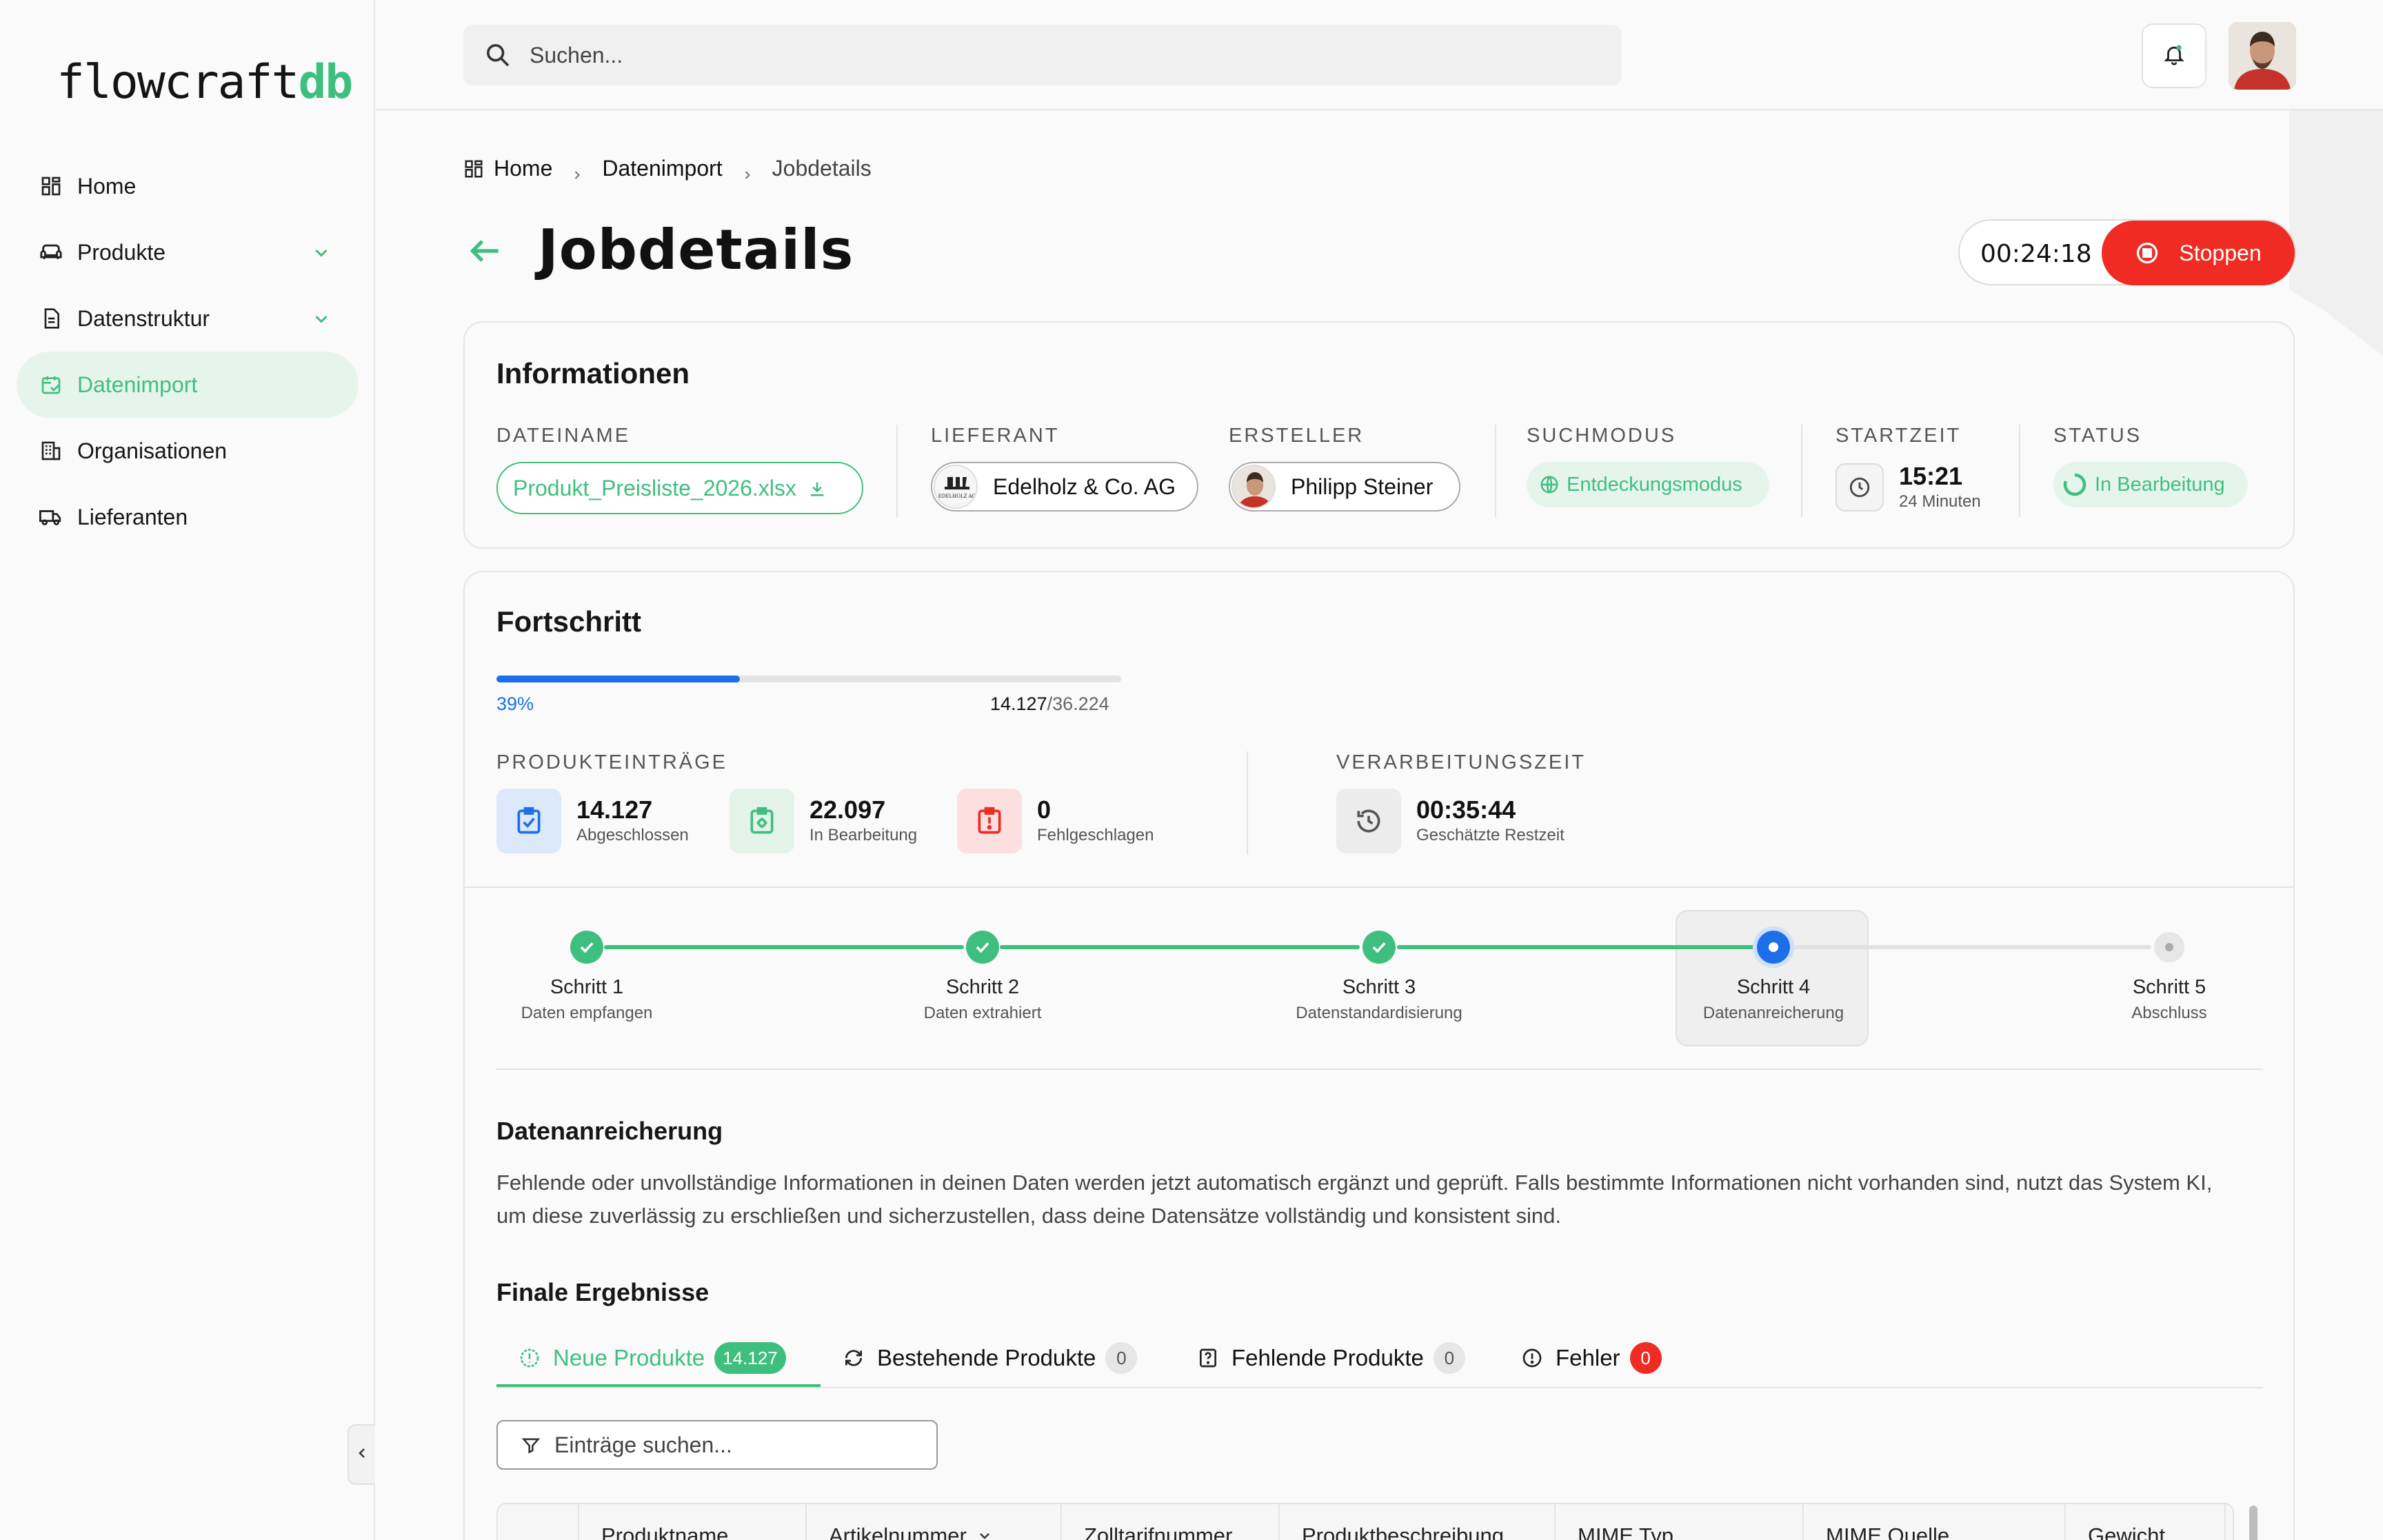  What do you see at coordinates (188, 186) in the screenshot?
I see `sidebar-item-home: Home` at bounding box center [188, 186].